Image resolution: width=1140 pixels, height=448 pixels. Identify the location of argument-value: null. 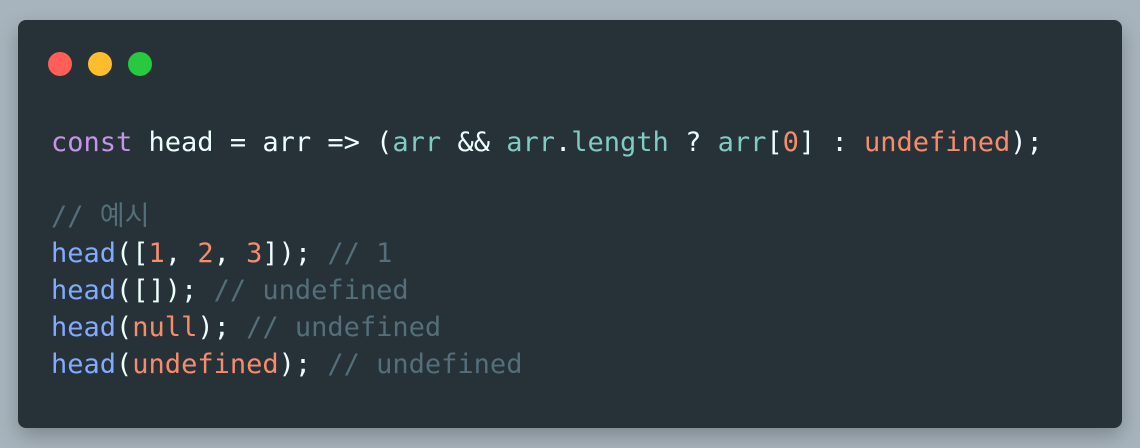
(165, 327).